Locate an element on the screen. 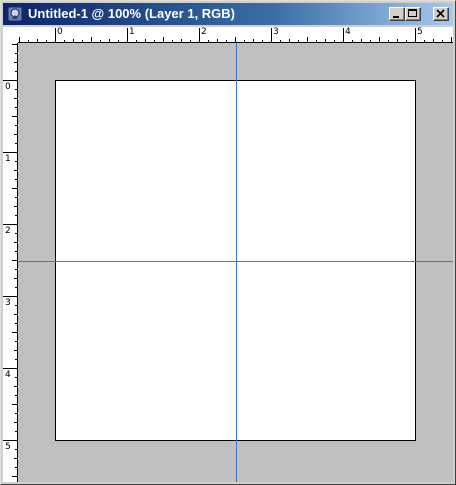 The width and height of the screenshot is (456, 485). photoshop-document-icon is located at coordinates (15, 14).